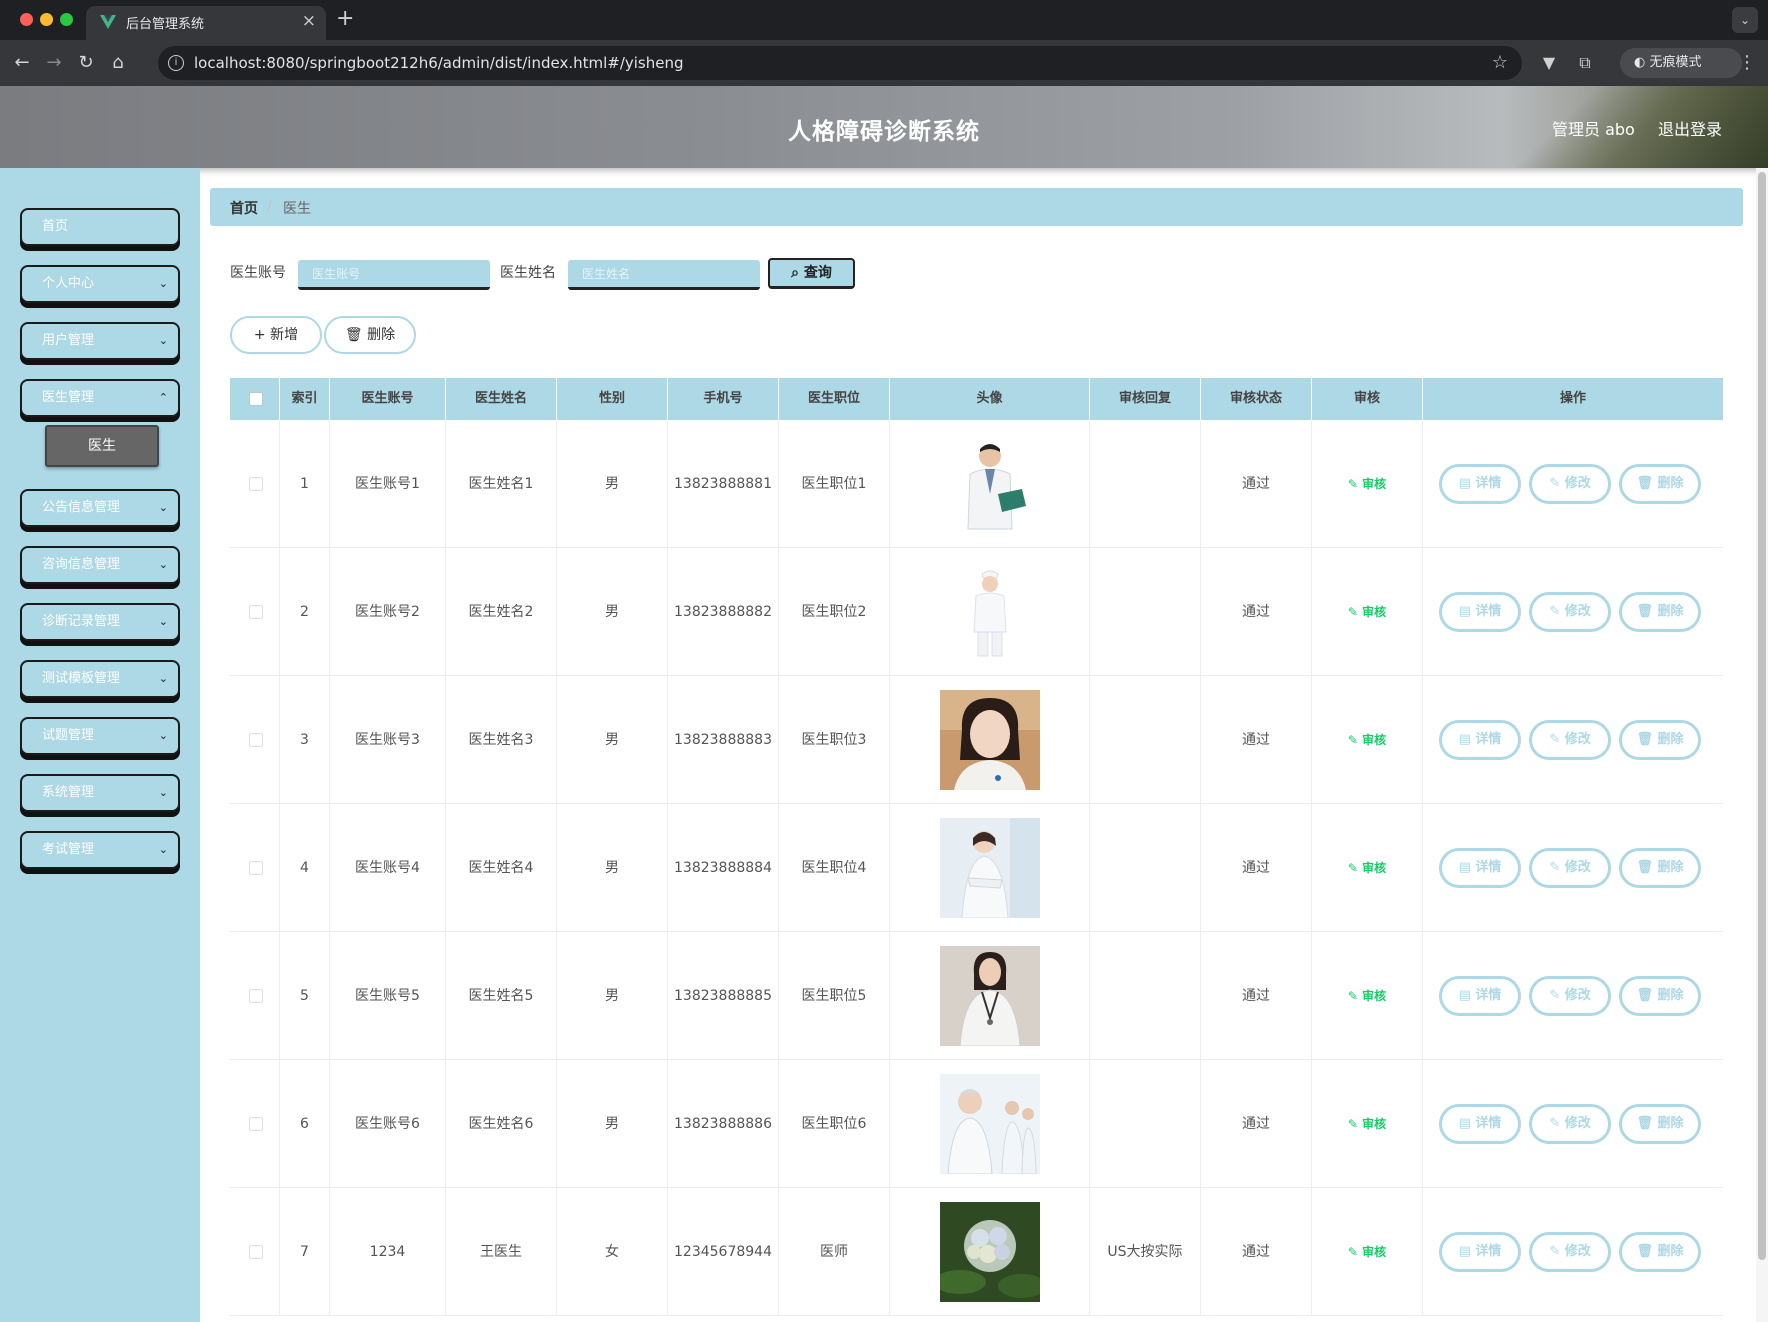  Describe the element at coordinates (46, 19) in the screenshot. I see `minimize-window-icon` at that location.